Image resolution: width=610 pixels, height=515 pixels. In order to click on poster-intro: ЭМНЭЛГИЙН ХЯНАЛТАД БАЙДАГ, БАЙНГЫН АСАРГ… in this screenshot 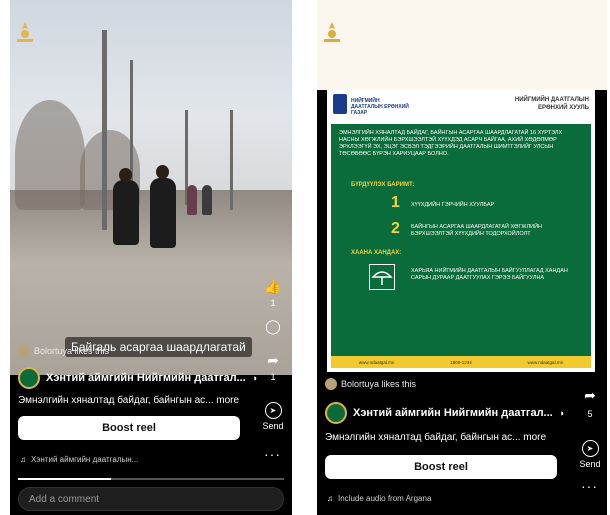, I will do `click(451, 143)`.